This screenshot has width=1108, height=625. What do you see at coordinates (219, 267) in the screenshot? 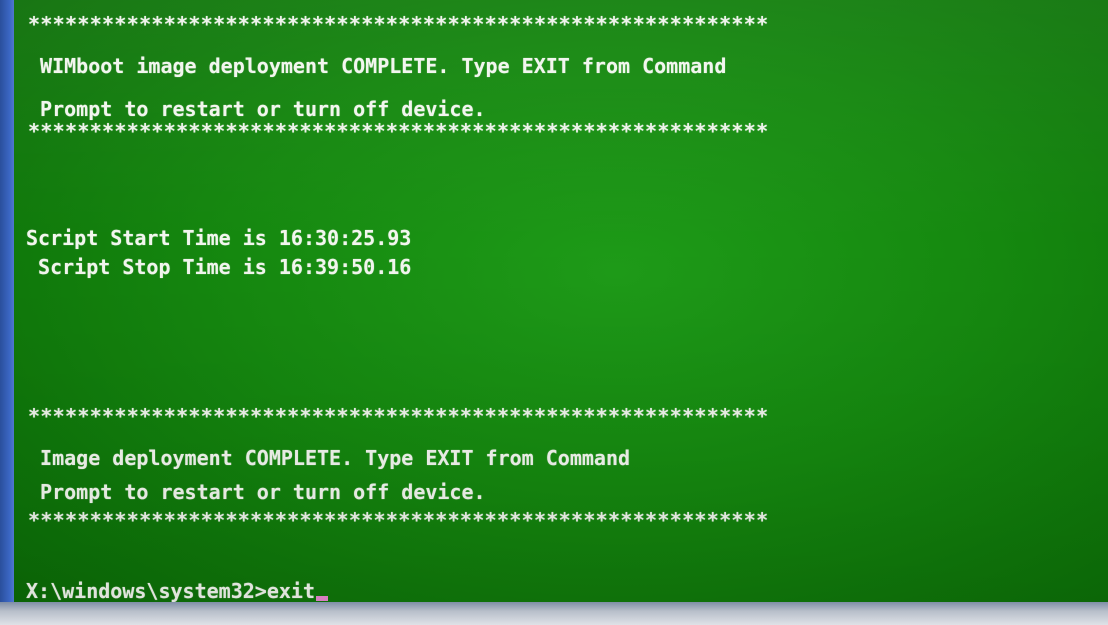
I see `script-stop-time: Script Stop Time is 16:39:50.16` at bounding box center [219, 267].